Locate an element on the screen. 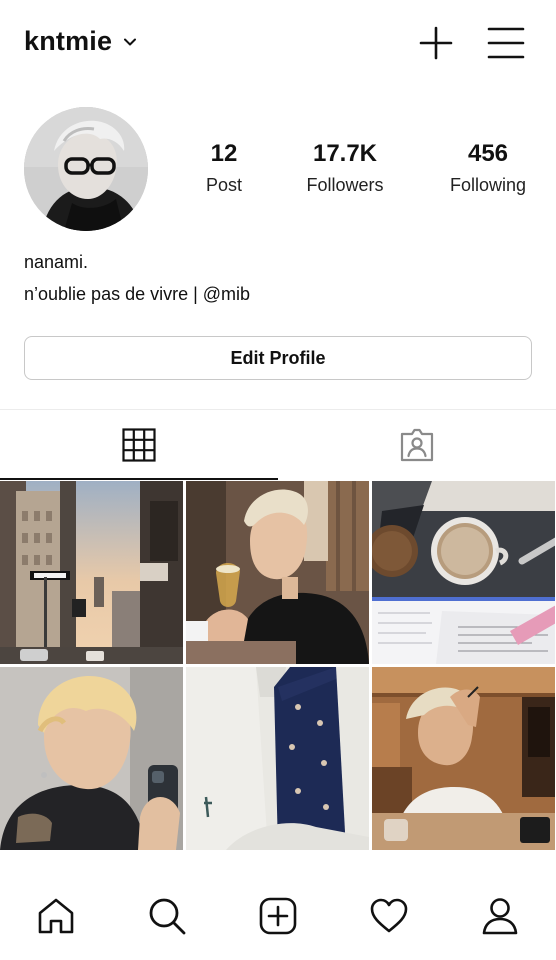  account-switcher: kntmie is located at coordinates (81, 41).